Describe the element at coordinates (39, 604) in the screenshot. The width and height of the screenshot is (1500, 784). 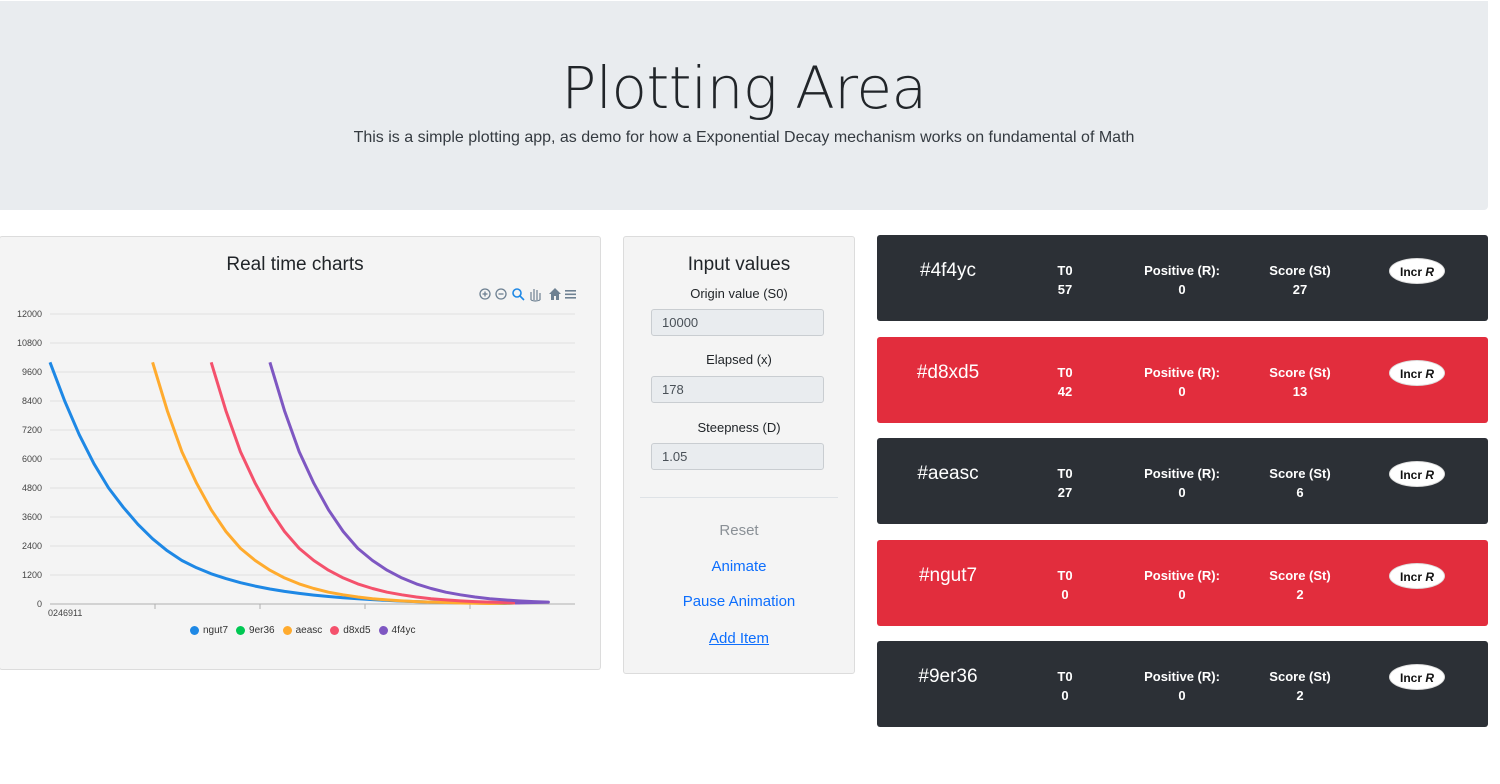
I see `y-tick-label: 0` at that location.